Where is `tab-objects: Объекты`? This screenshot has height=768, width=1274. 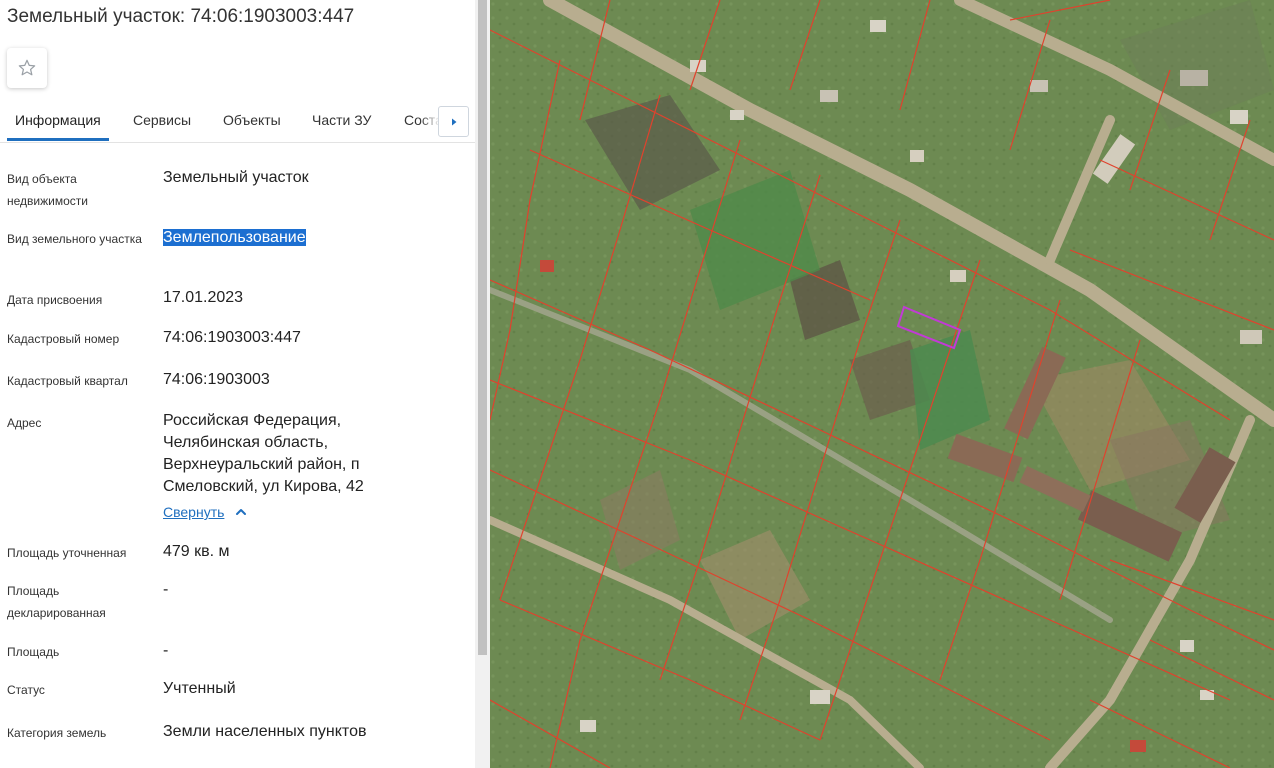 tab-objects: Объекты is located at coordinates (252, 120).